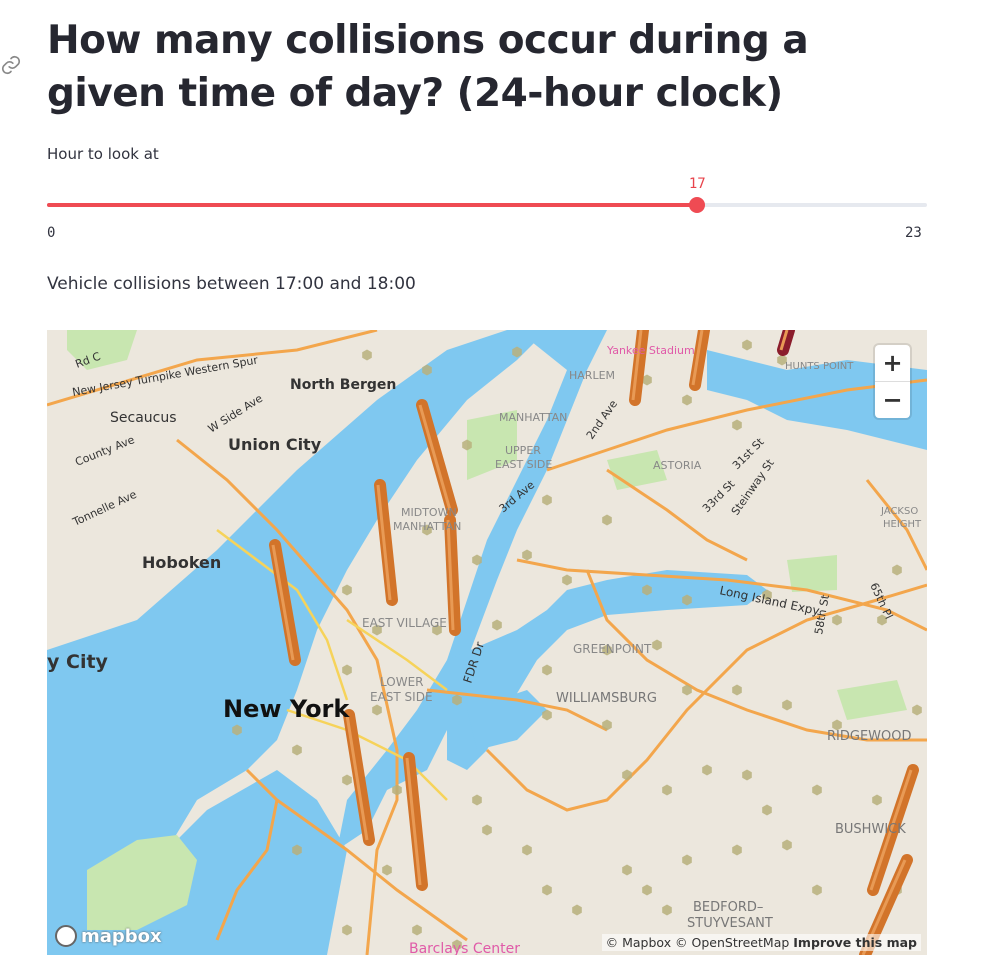 The width and height of the screenshot is (987, 971). What do you see at coordinates (892, 363) in the screenshot?
I see `zoom-in-button: +` at bounding box center [892, 363].